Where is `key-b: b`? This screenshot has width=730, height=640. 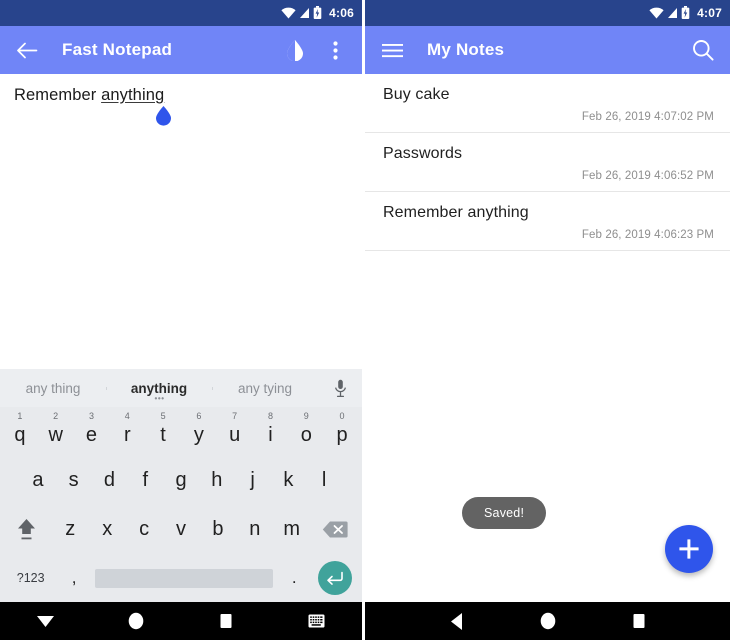
key-b: b is located at coordinates (217, 529).